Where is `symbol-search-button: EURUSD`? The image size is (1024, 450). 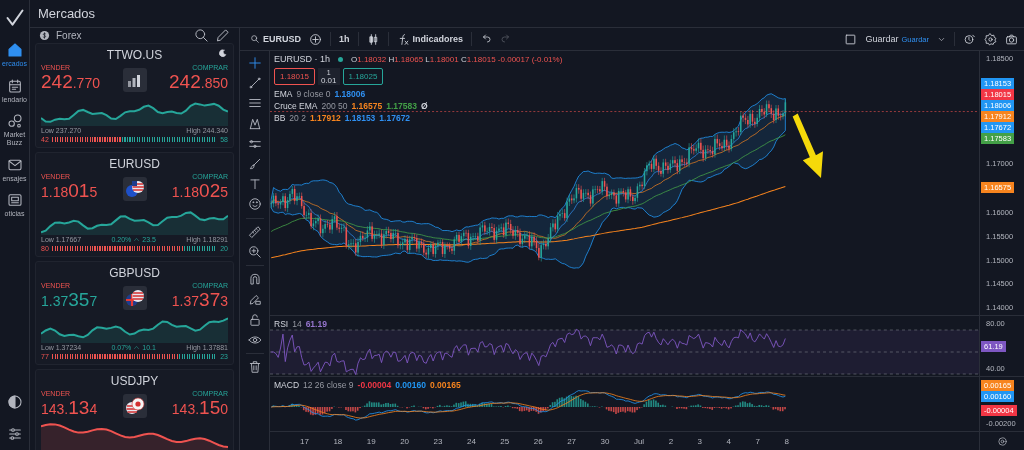
symbol-search-button: EURUSD is located at coordinates (275, 39).